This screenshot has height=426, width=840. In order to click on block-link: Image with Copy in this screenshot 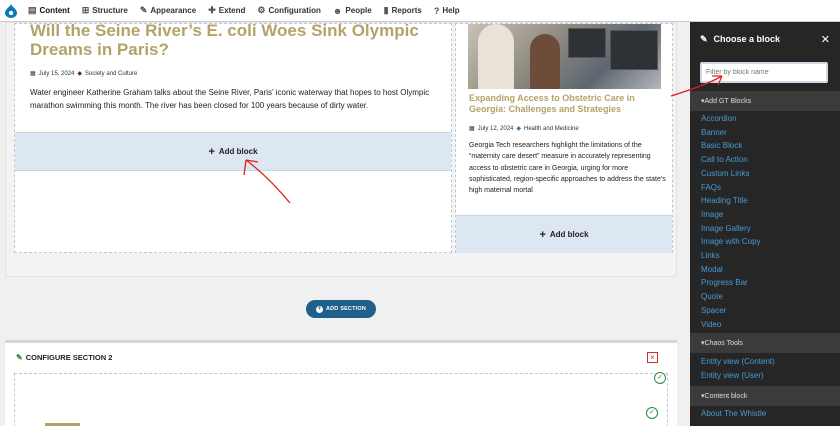, I will do `click(731, 242)`.